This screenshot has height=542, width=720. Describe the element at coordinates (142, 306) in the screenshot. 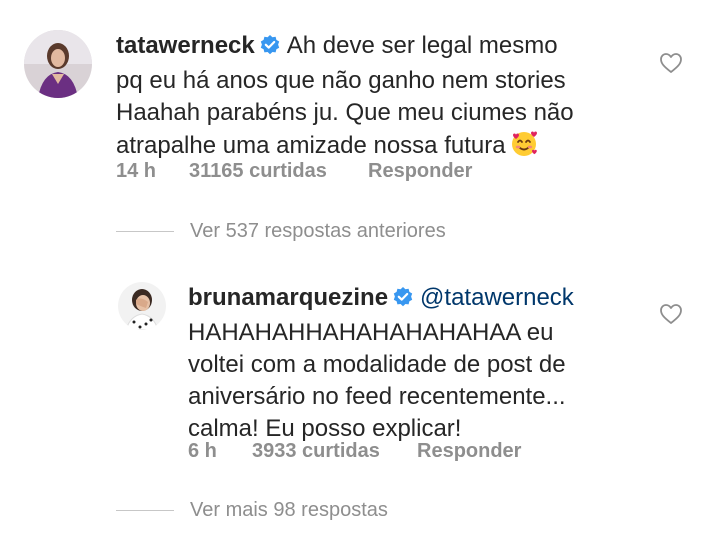

I see `avatar-brunamarquezine` at that location.